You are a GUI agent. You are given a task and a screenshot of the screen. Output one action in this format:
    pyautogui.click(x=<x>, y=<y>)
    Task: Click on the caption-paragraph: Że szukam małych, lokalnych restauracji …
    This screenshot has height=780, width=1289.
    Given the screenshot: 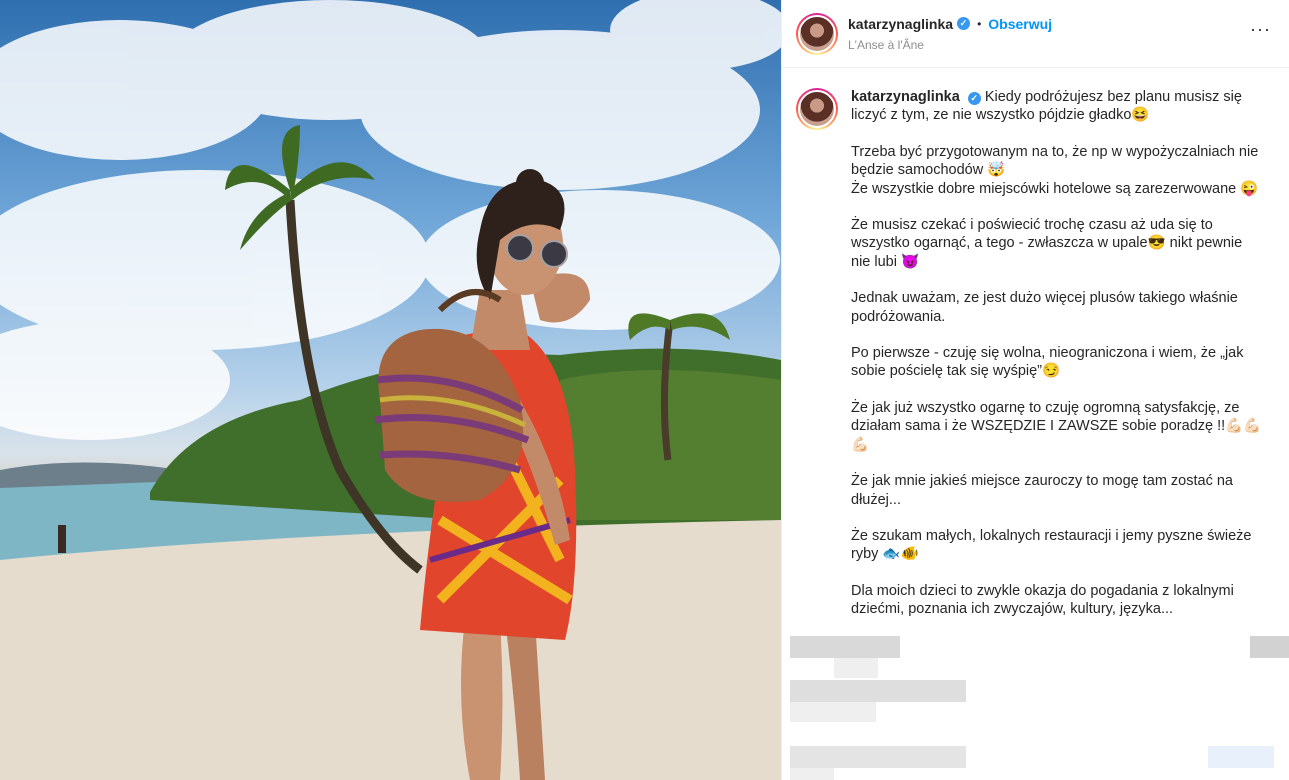 What is the action you would take?
    pyautogui.click(x=1059, y=545)
    